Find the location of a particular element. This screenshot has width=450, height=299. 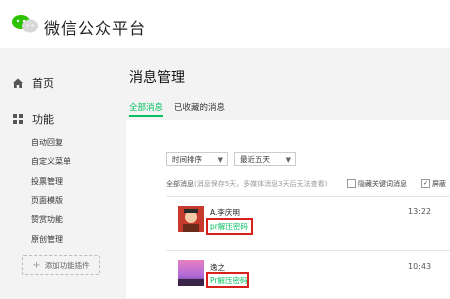

range-select-value: 最近五天 is located at coordinates (255, 159).